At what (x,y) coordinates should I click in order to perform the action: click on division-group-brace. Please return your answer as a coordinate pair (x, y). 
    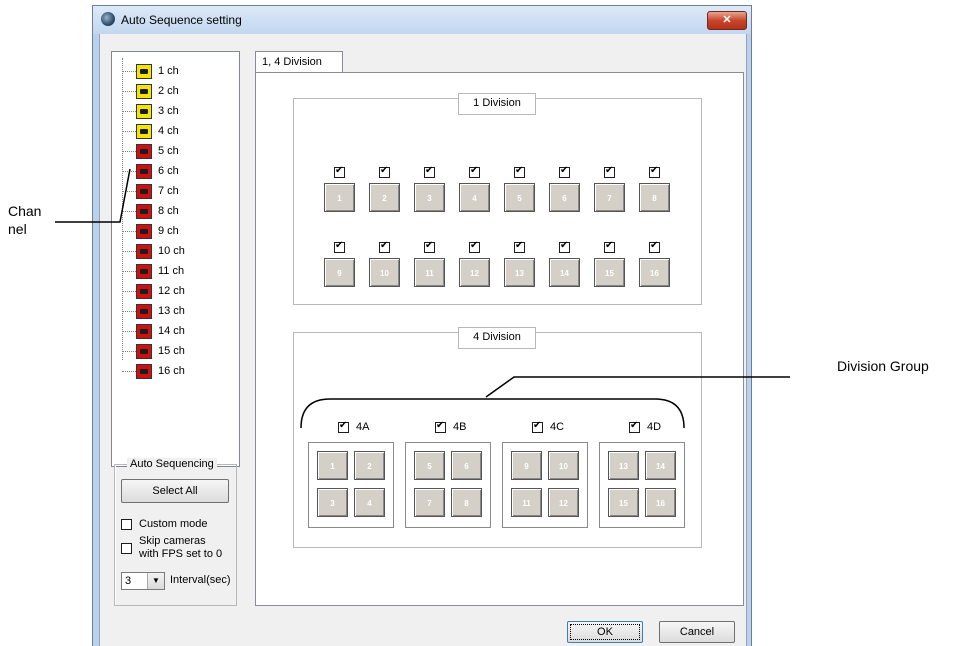
    Looking at the image, I should click on (492, 413).